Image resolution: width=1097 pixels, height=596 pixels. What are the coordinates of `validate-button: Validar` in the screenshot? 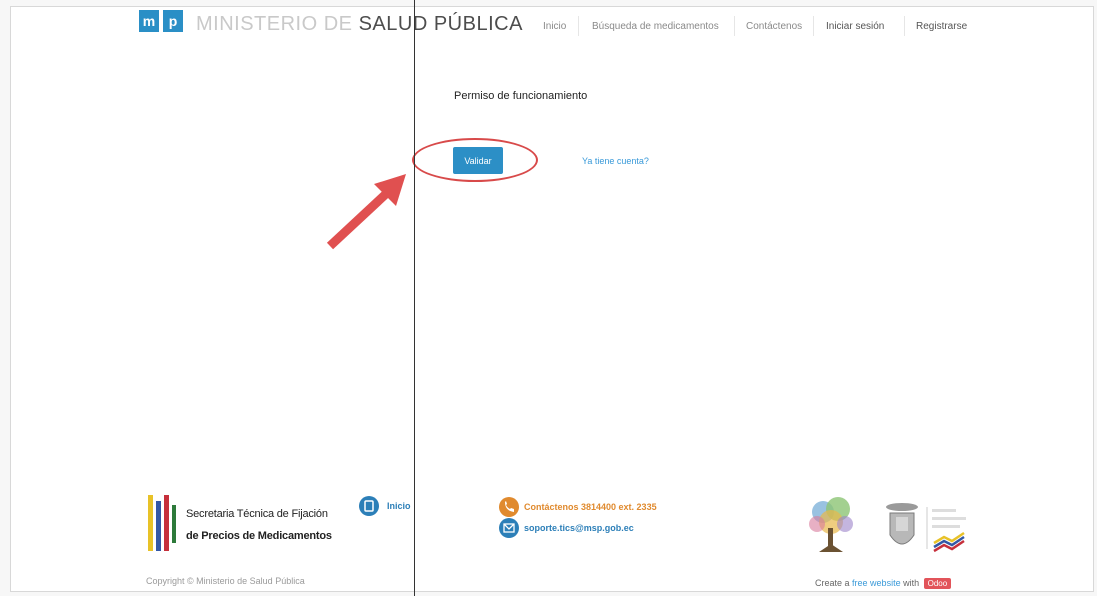 It's located at (478, 160).